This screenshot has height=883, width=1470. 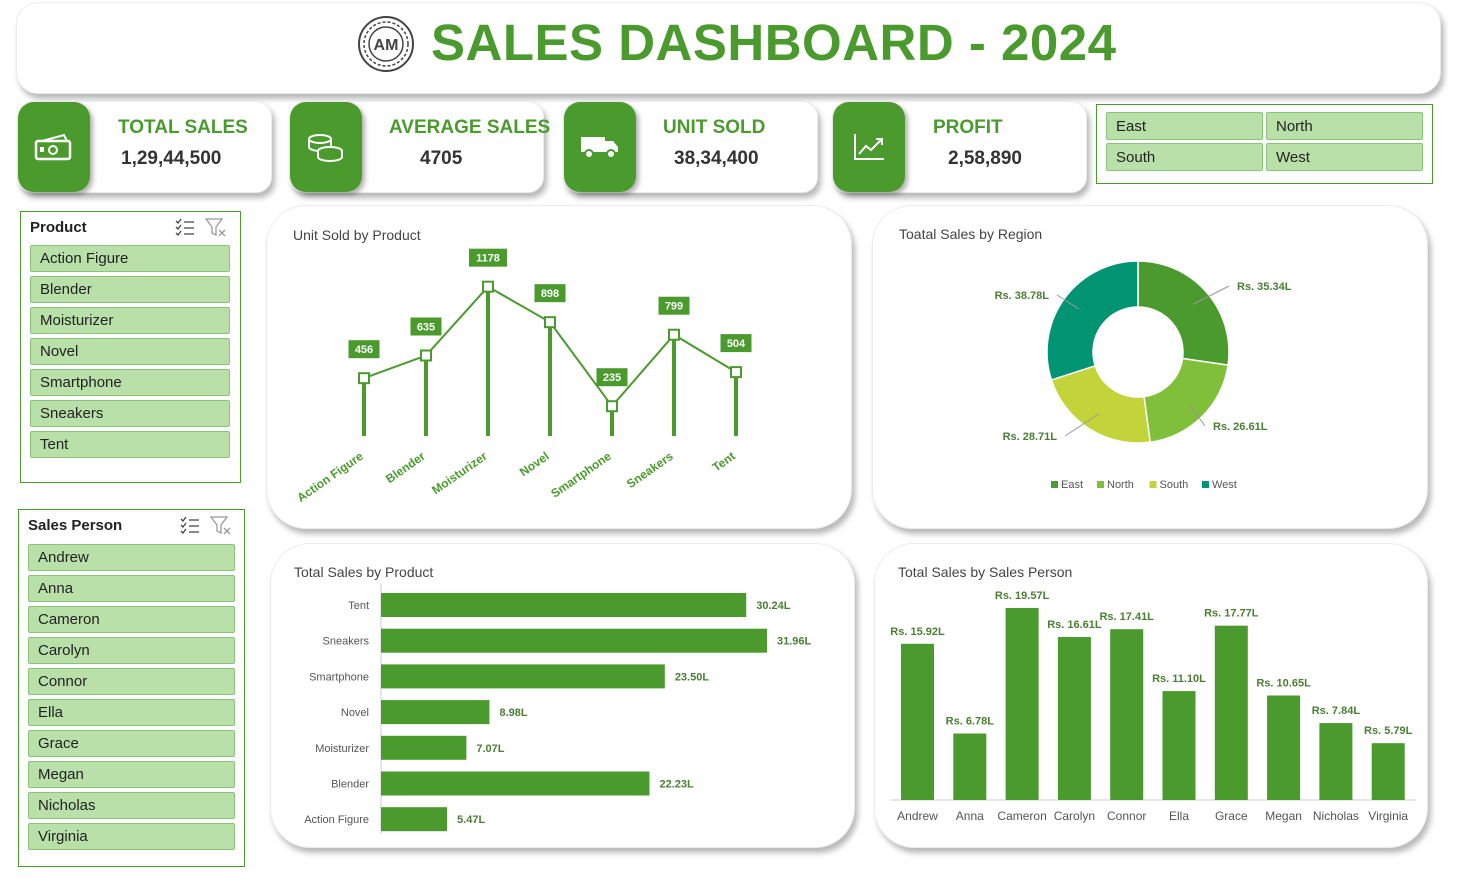 What do you see at coordinates (171, 158) in the screenshot?
I see `kpi-value: 1,29,44,500` at bounding box center [171, 158].